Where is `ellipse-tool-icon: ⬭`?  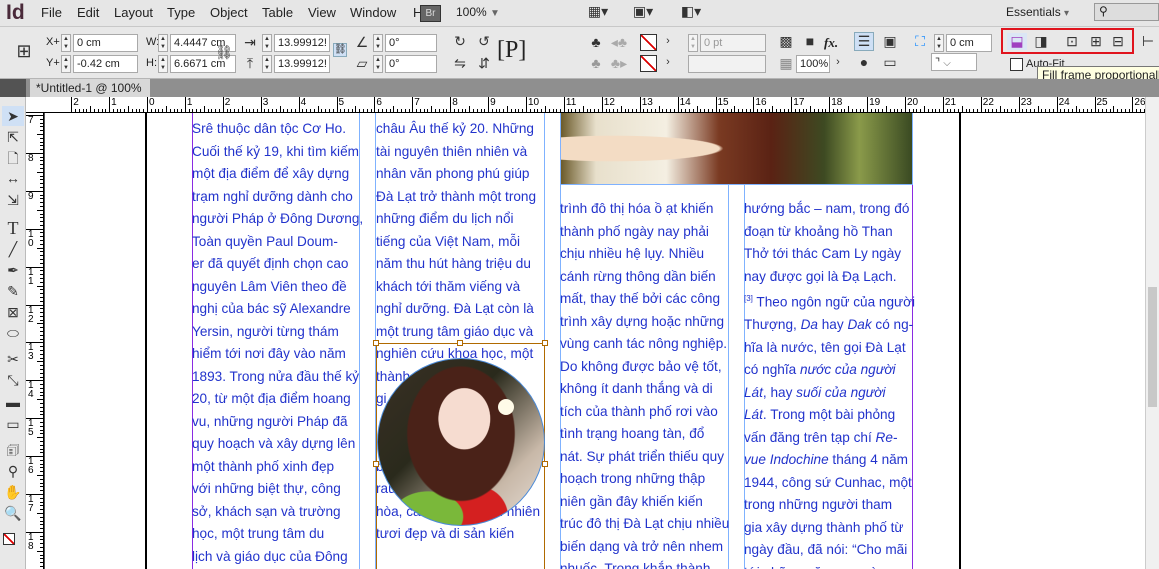 ellipse-tool-icon: ⬭ is located at coordinates (13, 333).